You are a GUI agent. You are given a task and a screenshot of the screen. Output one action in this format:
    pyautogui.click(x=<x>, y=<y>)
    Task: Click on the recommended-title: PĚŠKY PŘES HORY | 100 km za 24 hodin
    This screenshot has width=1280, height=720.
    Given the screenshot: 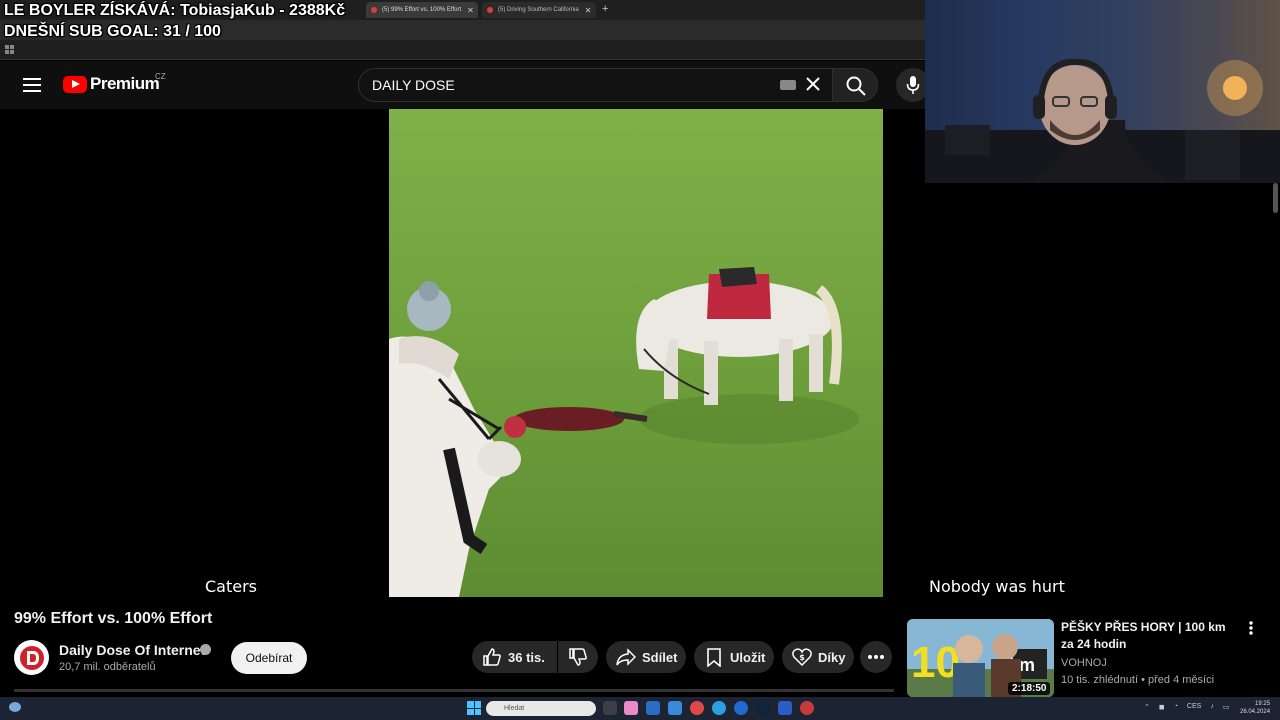 What is the action you would take?
    pyautogui.click(x=1151, y=636)
    